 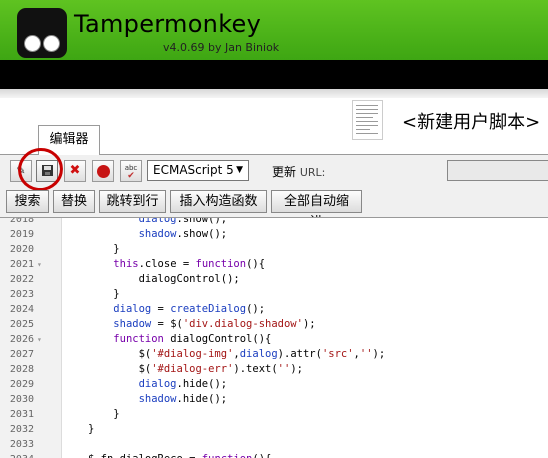 I want to click on line-number: 2028, so click(x=21, y=369).